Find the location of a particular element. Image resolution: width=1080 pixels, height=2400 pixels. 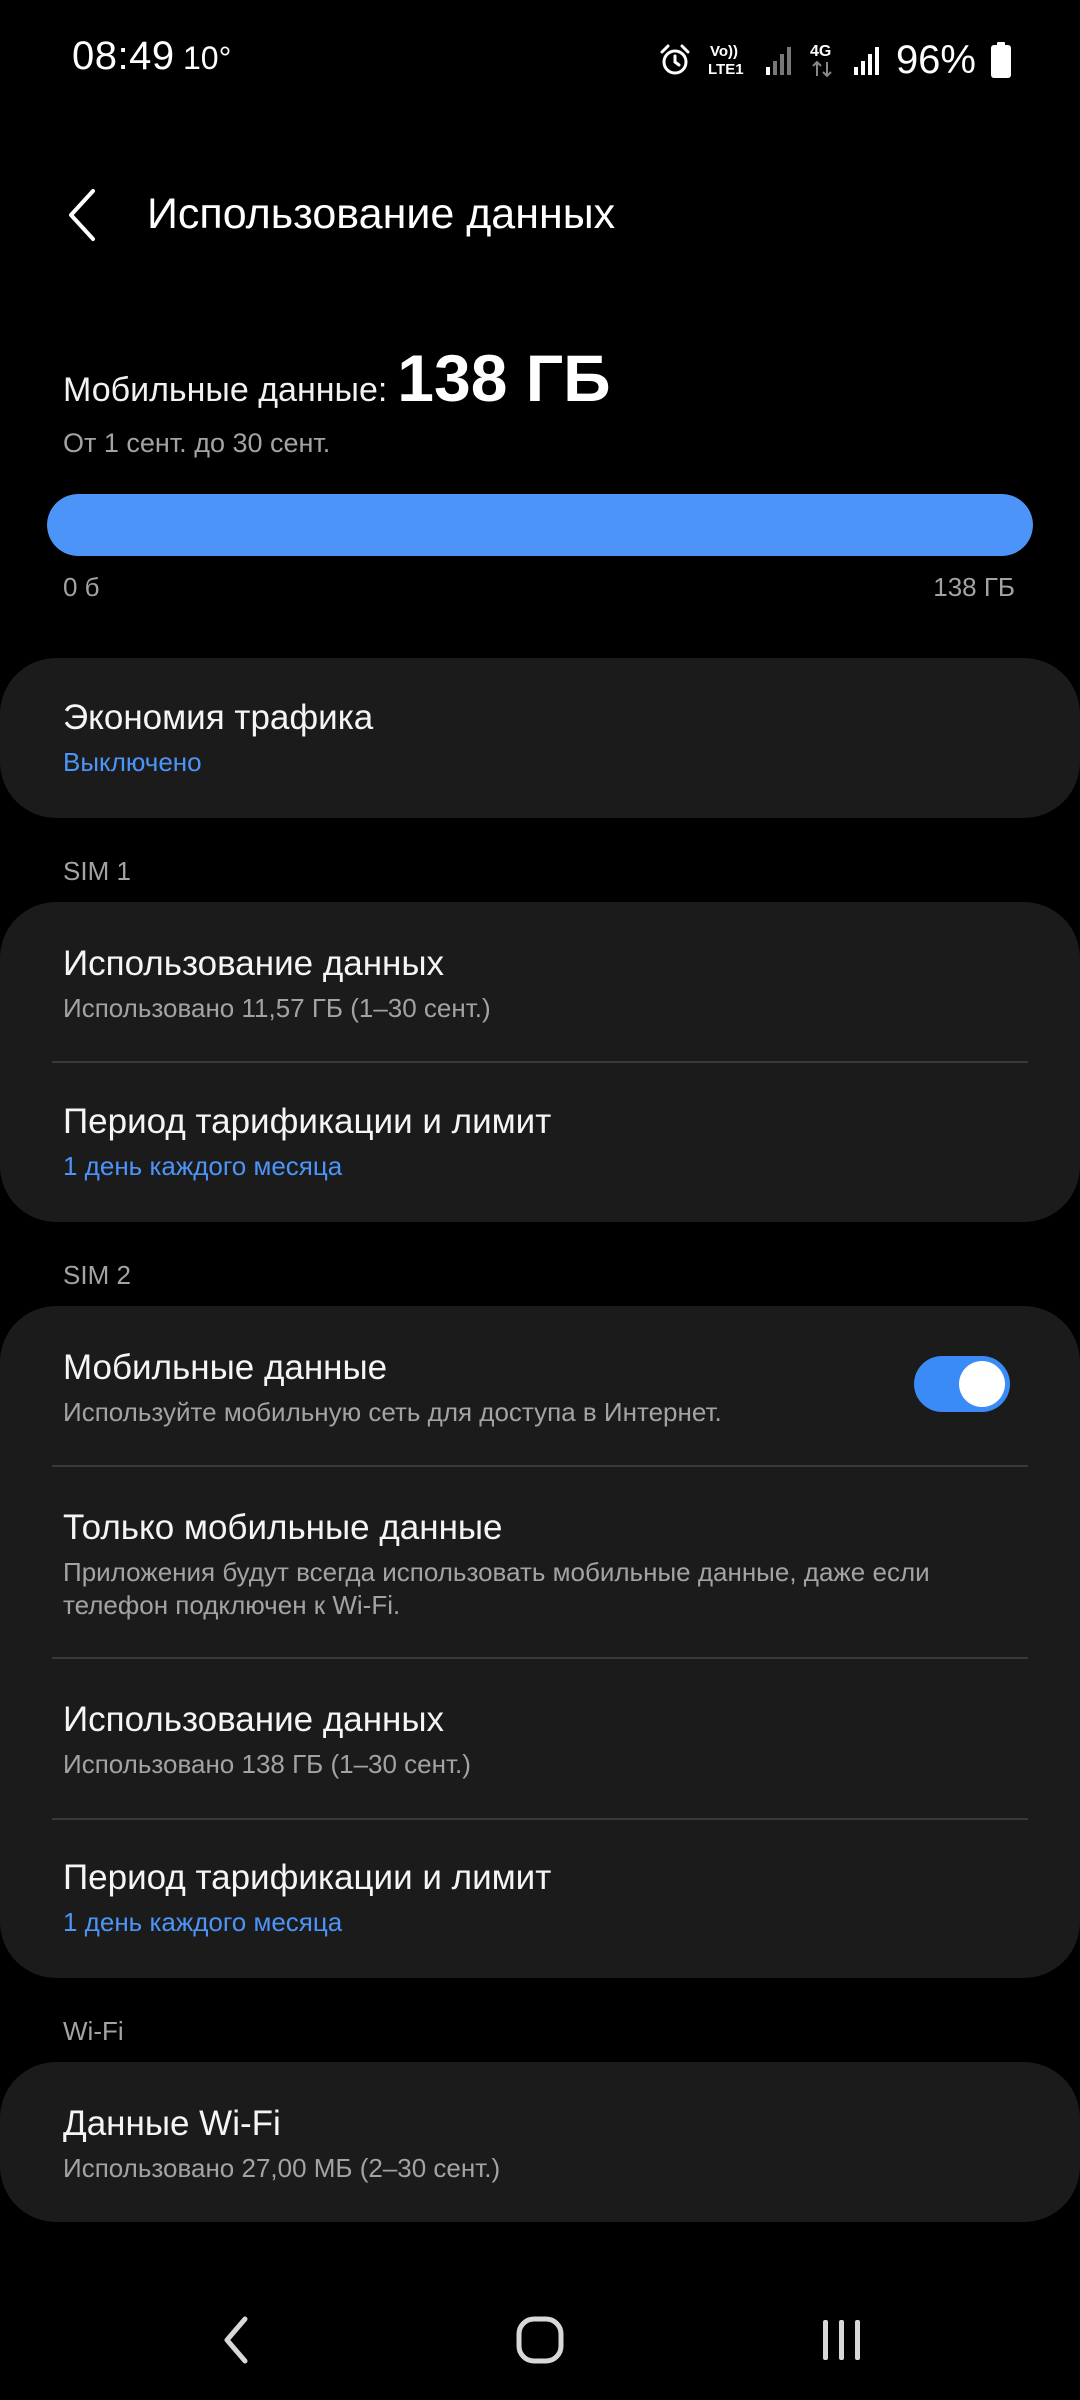

sim1-billing-sub: 1 день каждого месяца is located at coordinates (203, 1166).